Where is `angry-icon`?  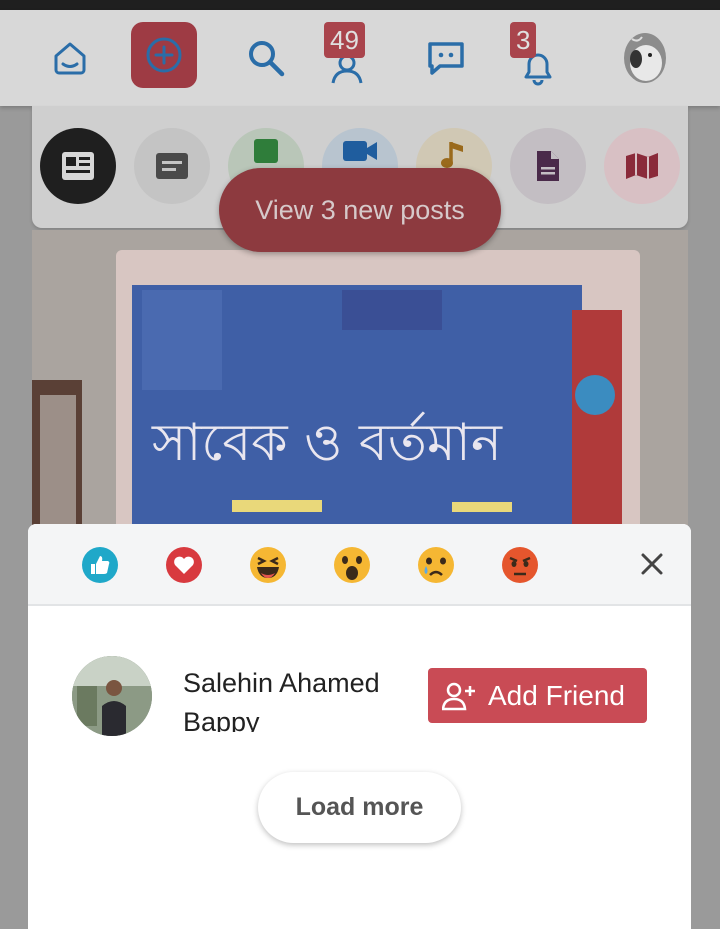
angry-icon is located at coordinates (520, 565).